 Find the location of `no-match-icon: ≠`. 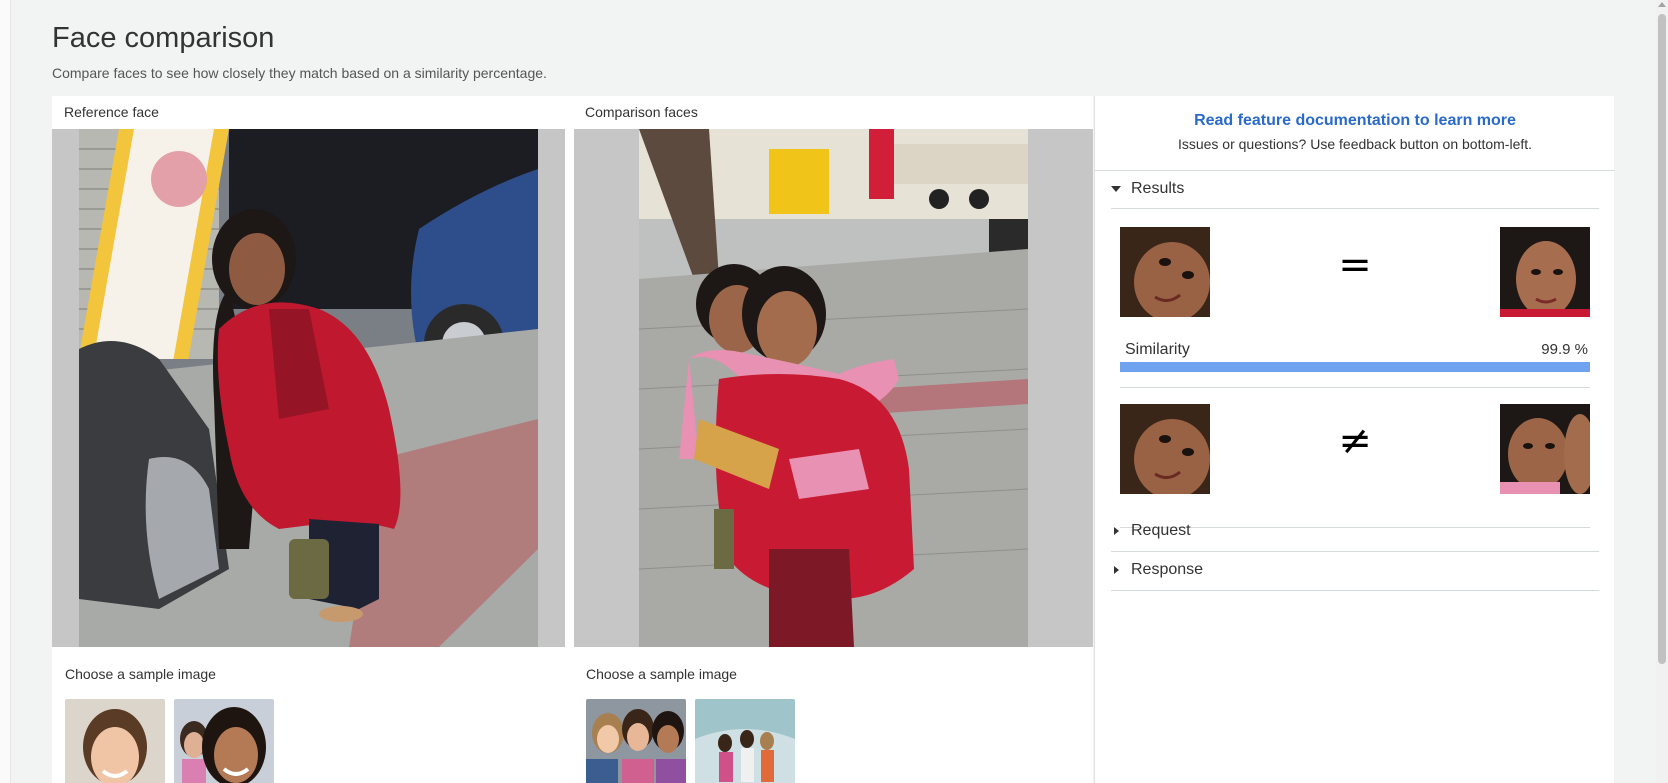

no-match-icon: ≠ is located at coordinates (1355, 441).